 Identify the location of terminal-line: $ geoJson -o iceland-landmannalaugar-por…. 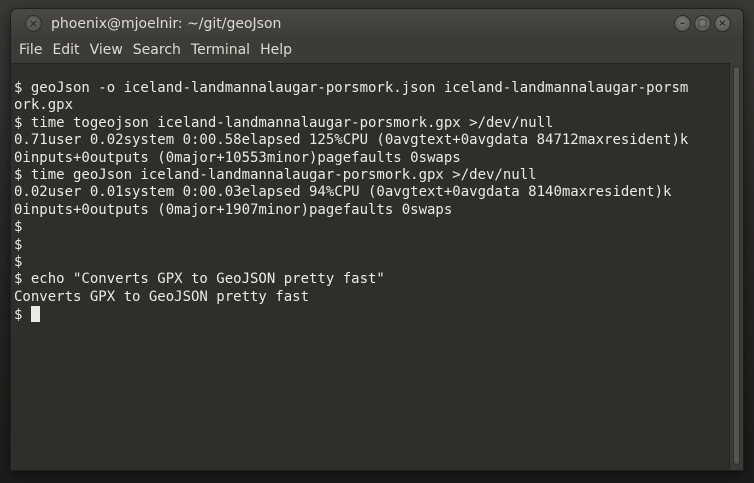
(351, 88).